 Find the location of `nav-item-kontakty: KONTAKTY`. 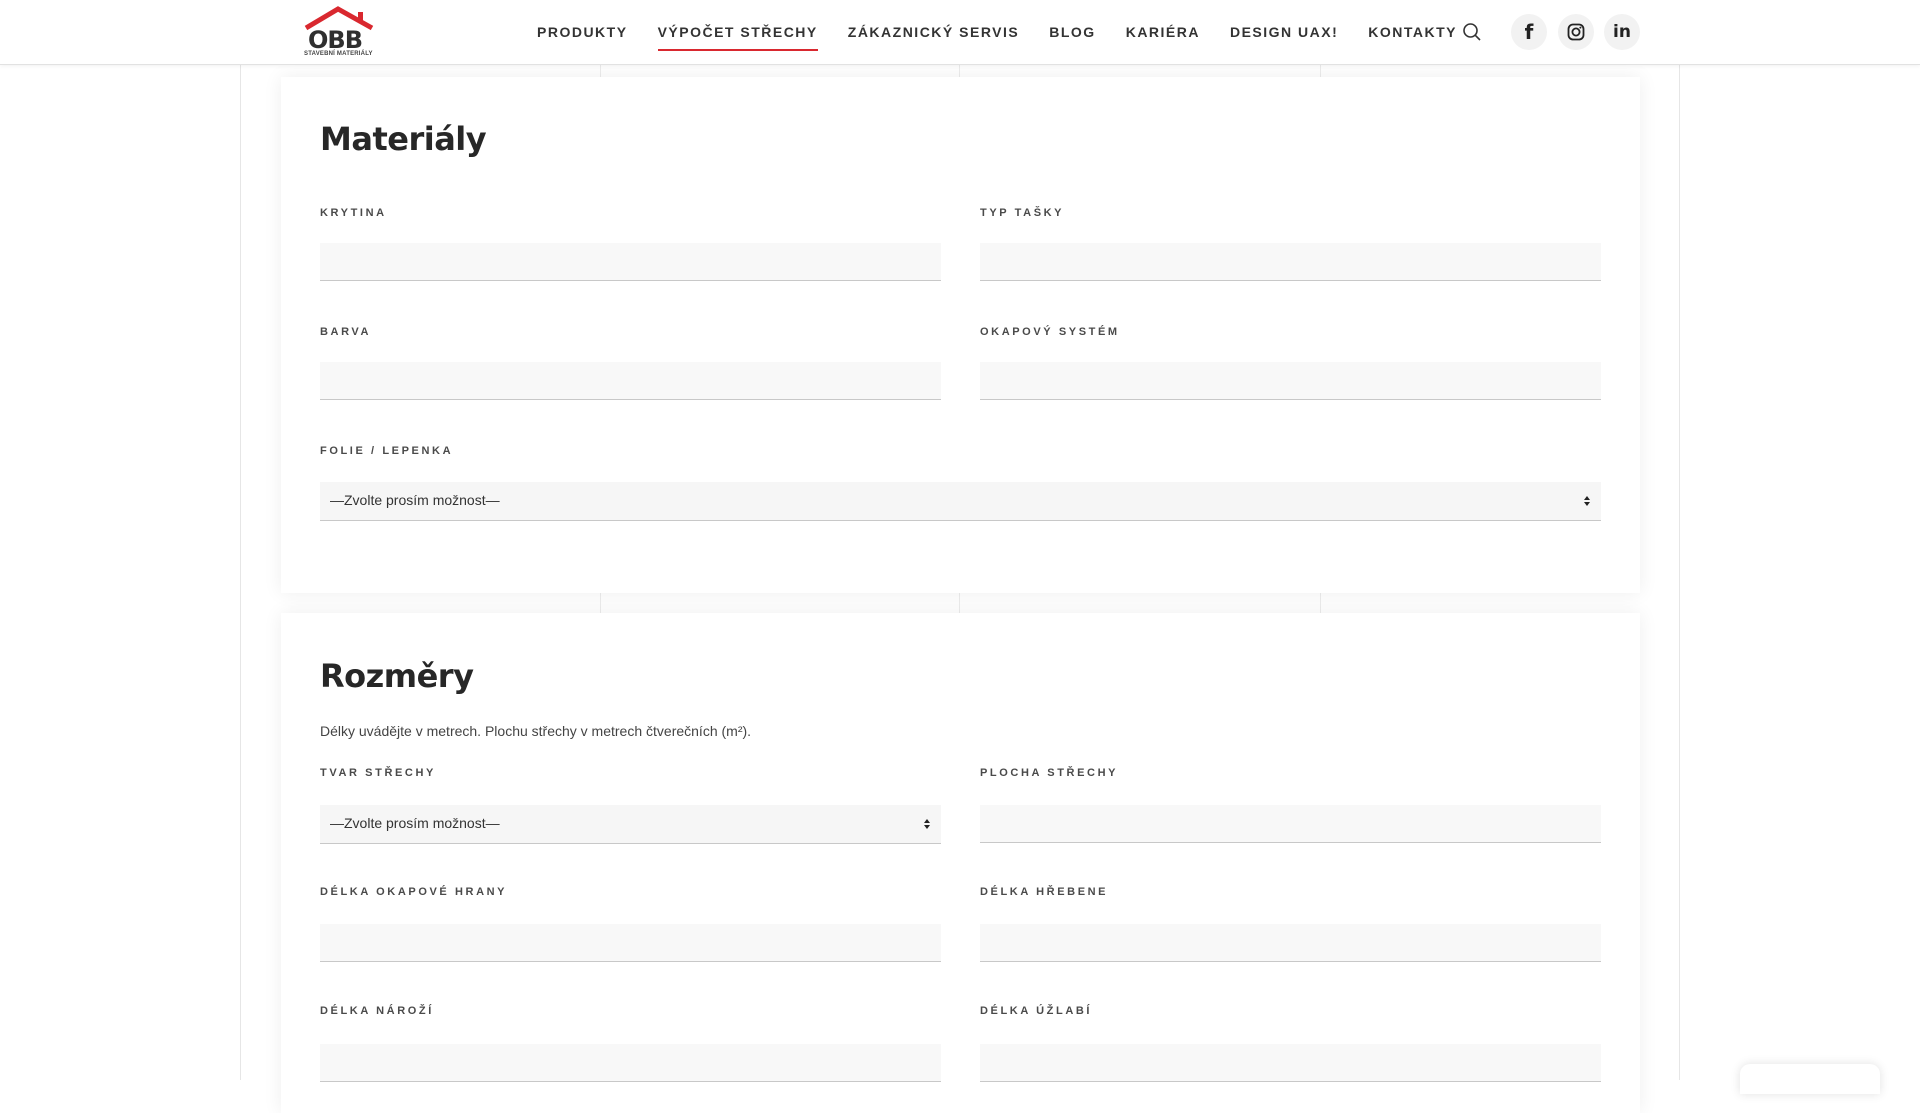

nav-item-kontakty: KONTAKTY is located at coordinates (1412, 32).